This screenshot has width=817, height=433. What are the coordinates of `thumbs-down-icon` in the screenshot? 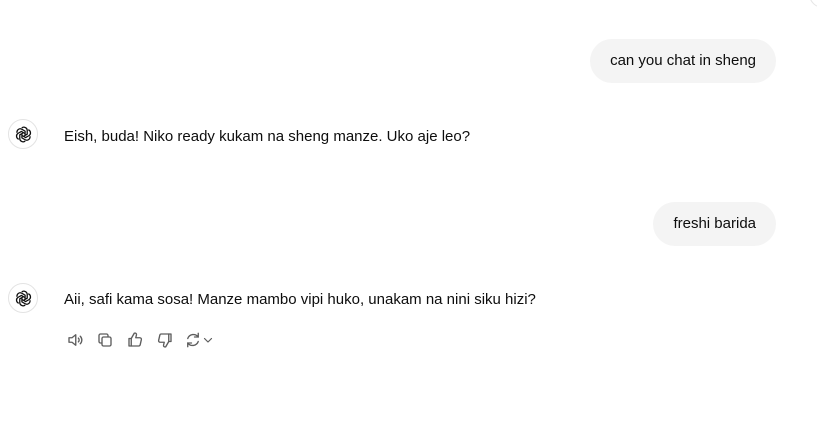 It's located at (164, 340).